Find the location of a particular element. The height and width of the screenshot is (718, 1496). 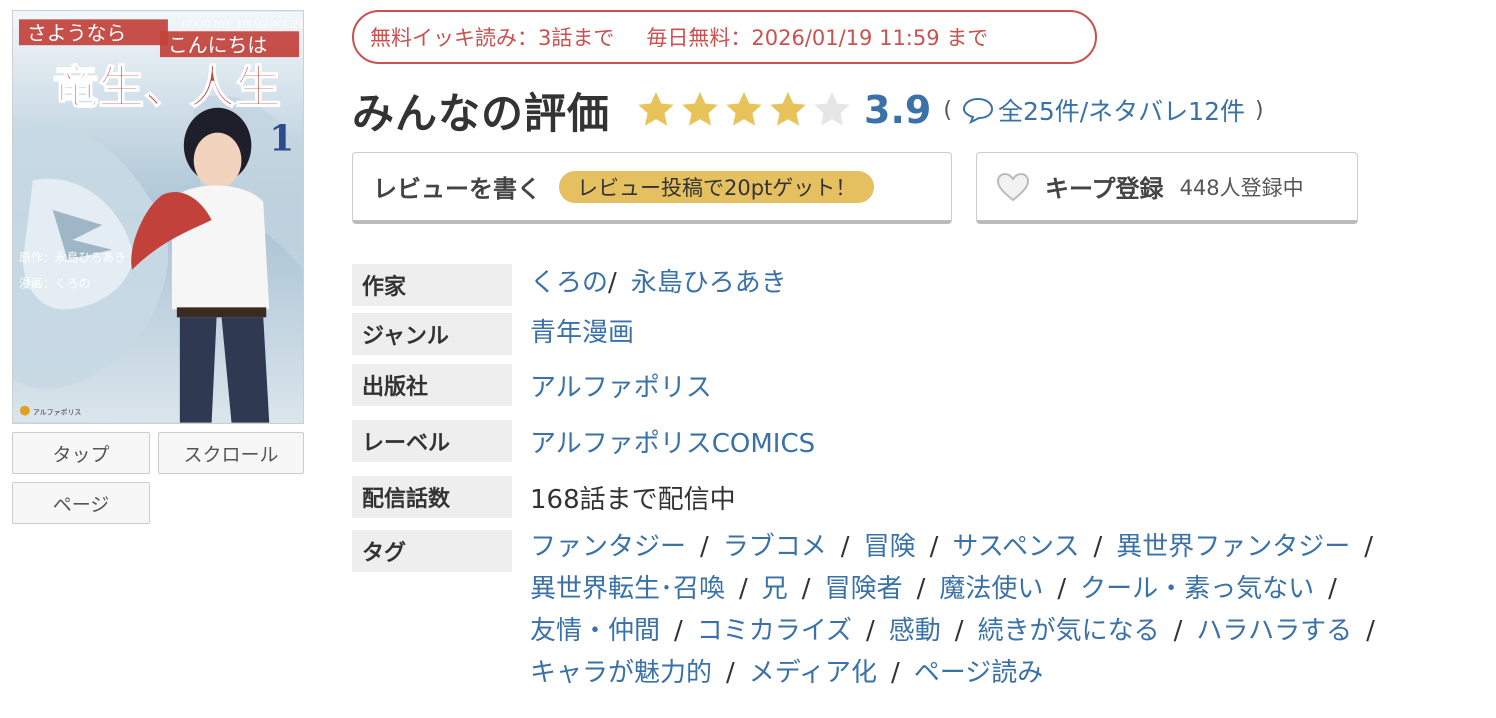

keep-label: キープ登録 is located at coordinates (1104, 189).